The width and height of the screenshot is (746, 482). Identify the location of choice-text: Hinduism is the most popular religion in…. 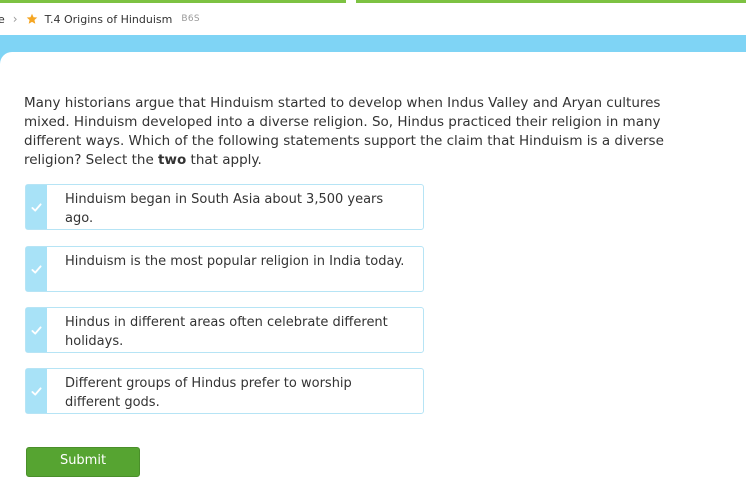
(235, 261).